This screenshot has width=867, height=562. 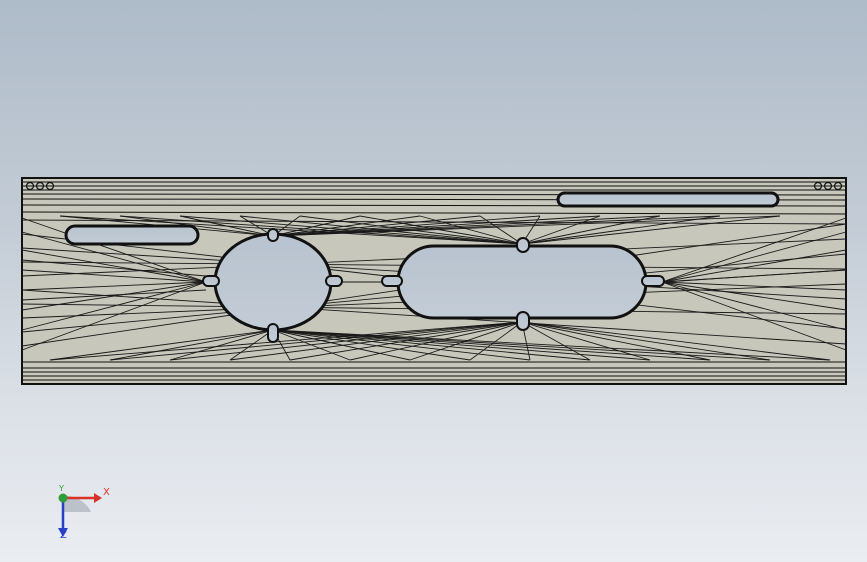 I want to click on top-right-slot, so click(x=668, y=199).